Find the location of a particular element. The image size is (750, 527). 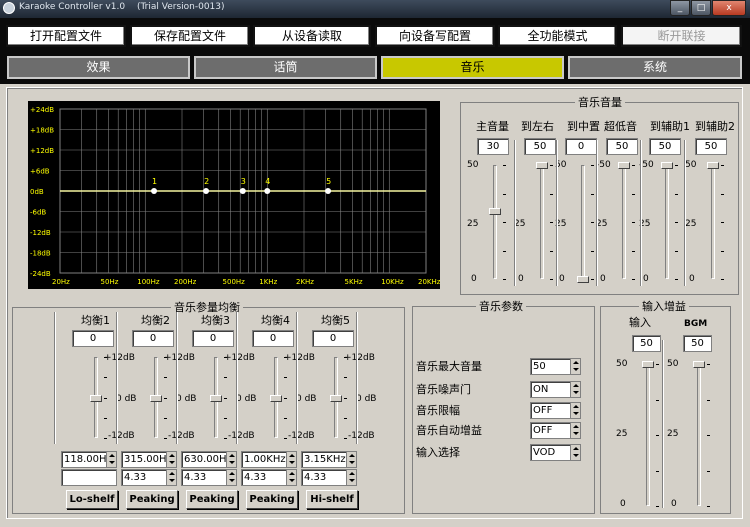

eq-fader-3-thumb is located at coordinates (276, 398).